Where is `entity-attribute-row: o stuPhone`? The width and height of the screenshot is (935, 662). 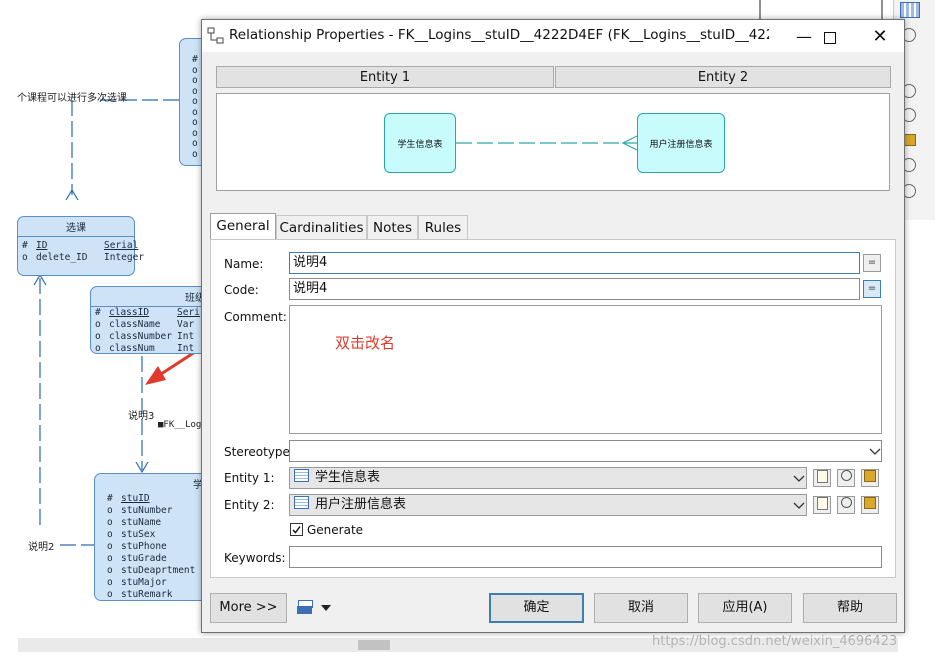
entity-attribute-row: o stuPhone is located at coordinates (158, 547).